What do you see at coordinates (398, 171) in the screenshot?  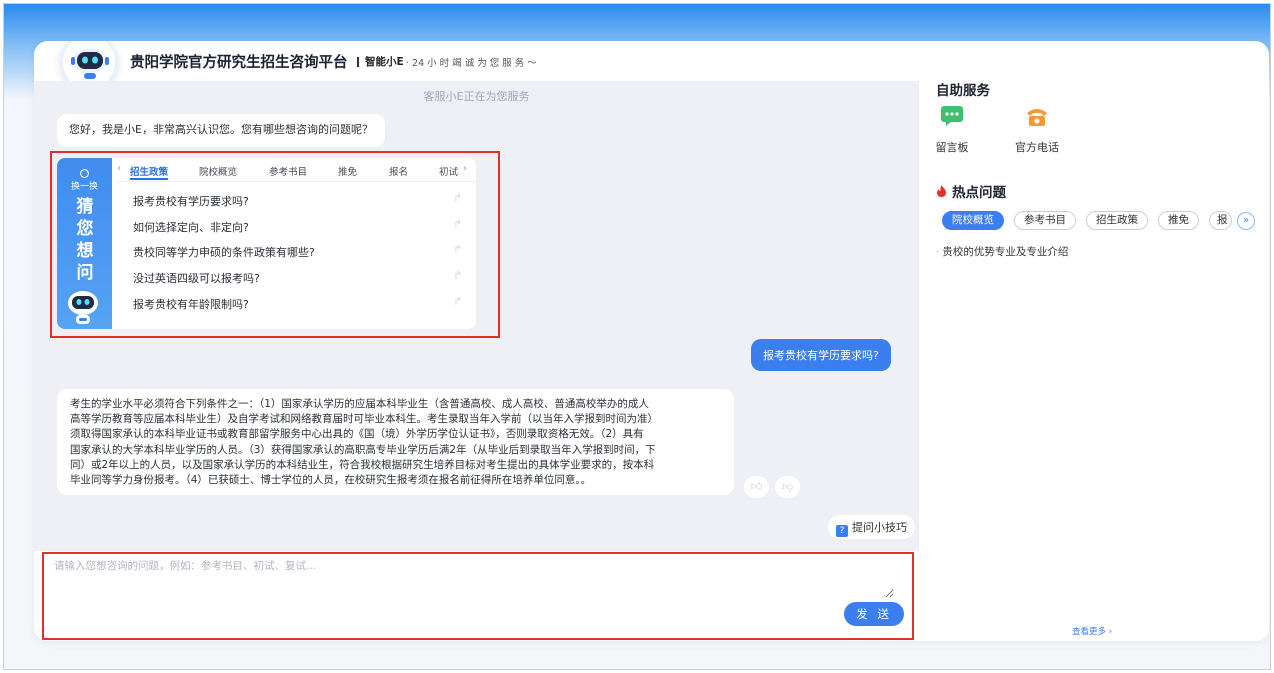 I see `tab-registration: 报名` at bounding box center [398, 171].